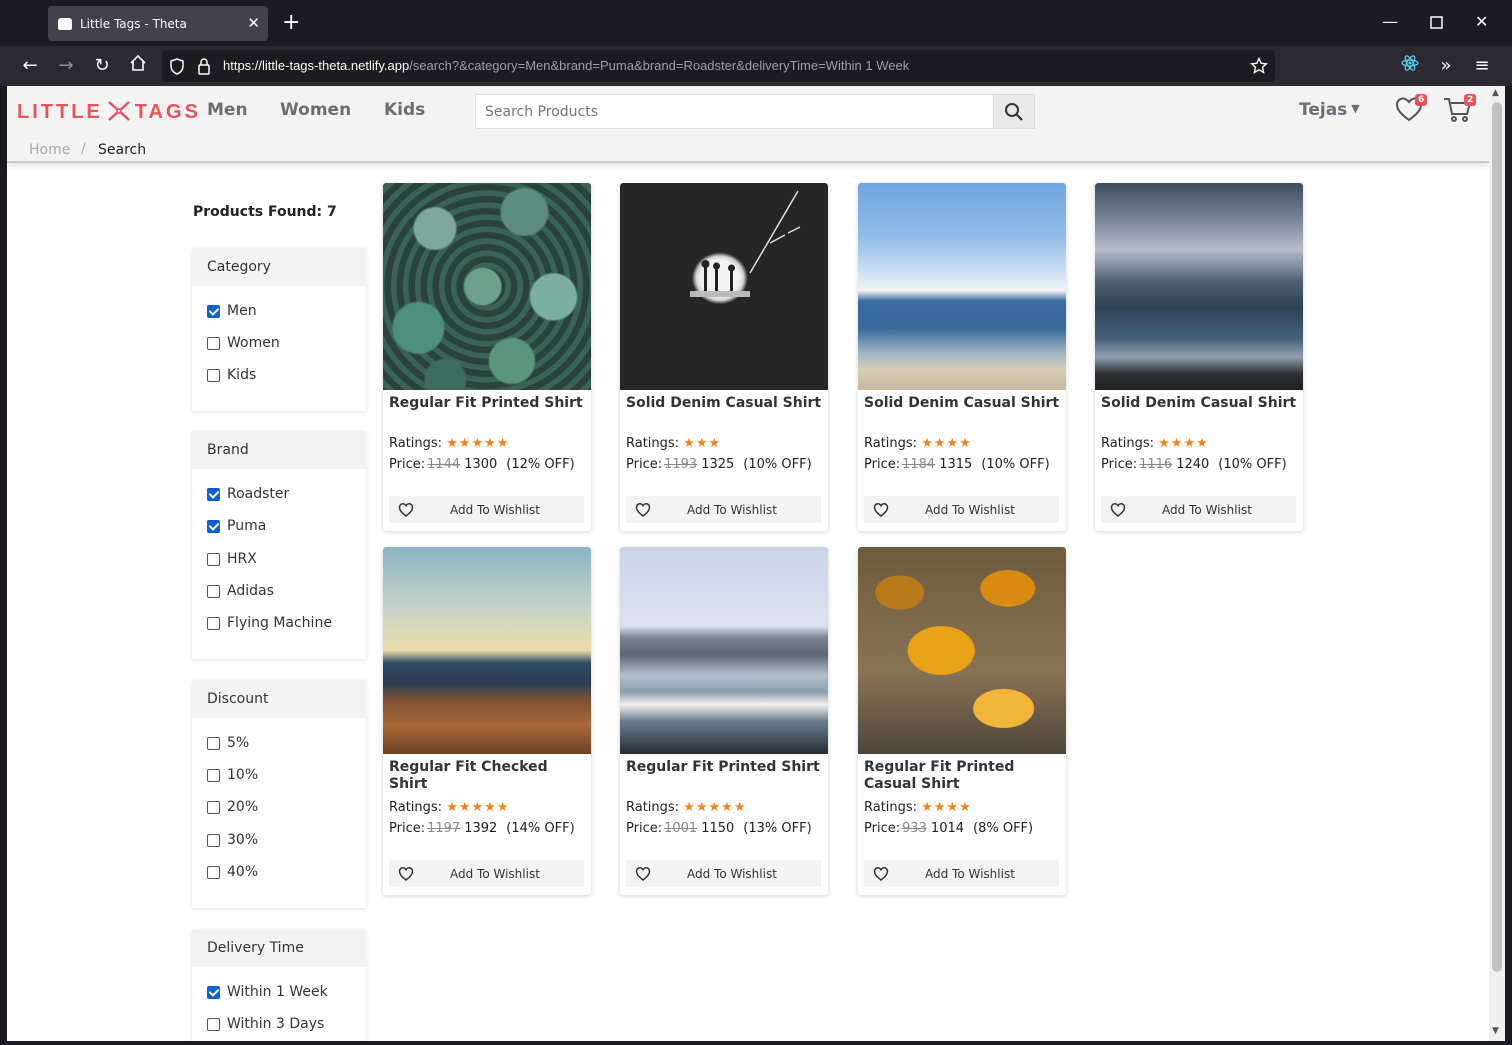 Image resolution: width=1512 pixels, height=1045 pixels. Describe the element at coordinates (1013, 111) in the screenshot. I see `search-button` at that location.